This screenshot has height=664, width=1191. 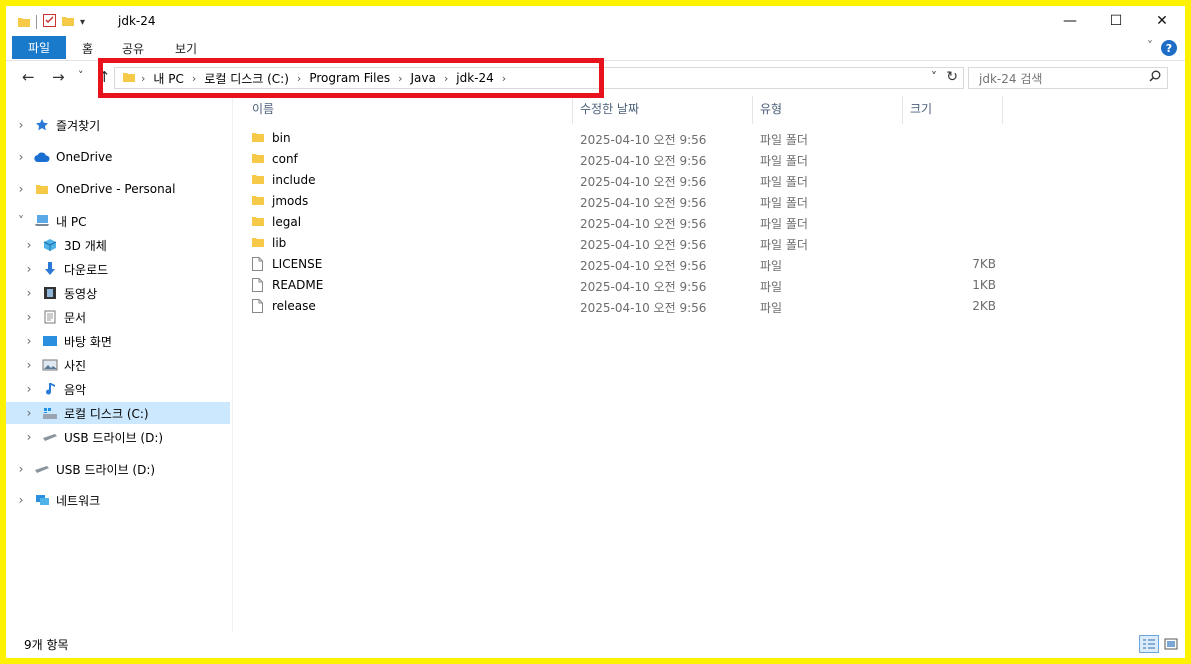 What do you see at coordinates (82, 22) in the screenshot?
I see `customize-toolbar-icon: ▾` at bounding box center [82, 22].